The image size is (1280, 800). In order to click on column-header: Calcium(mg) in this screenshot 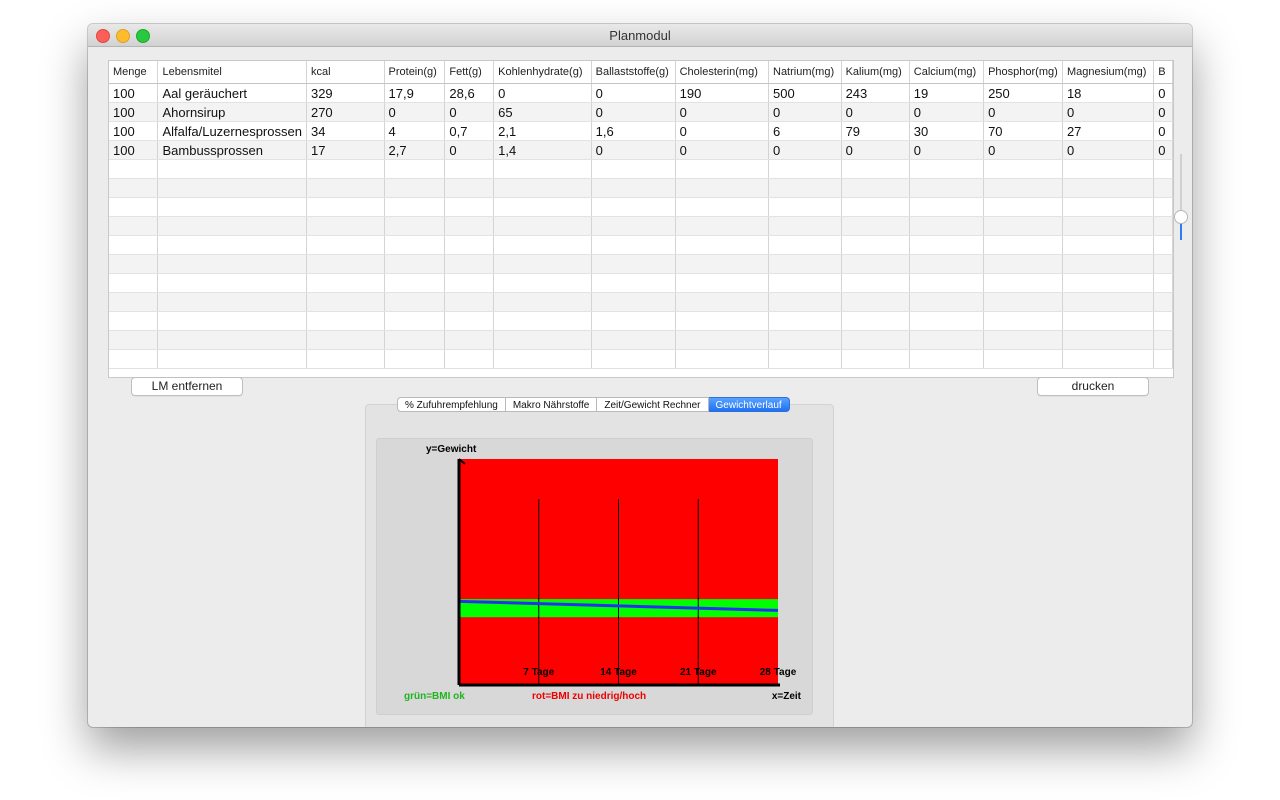, I will do `click(947, 72)`.